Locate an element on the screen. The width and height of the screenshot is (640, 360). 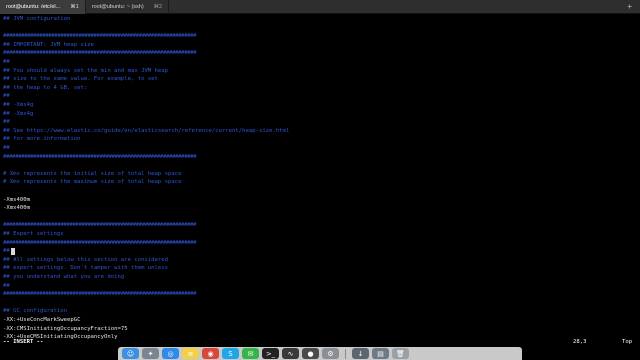
trash-icon: 🗑 is located at coordinates (400, 353).